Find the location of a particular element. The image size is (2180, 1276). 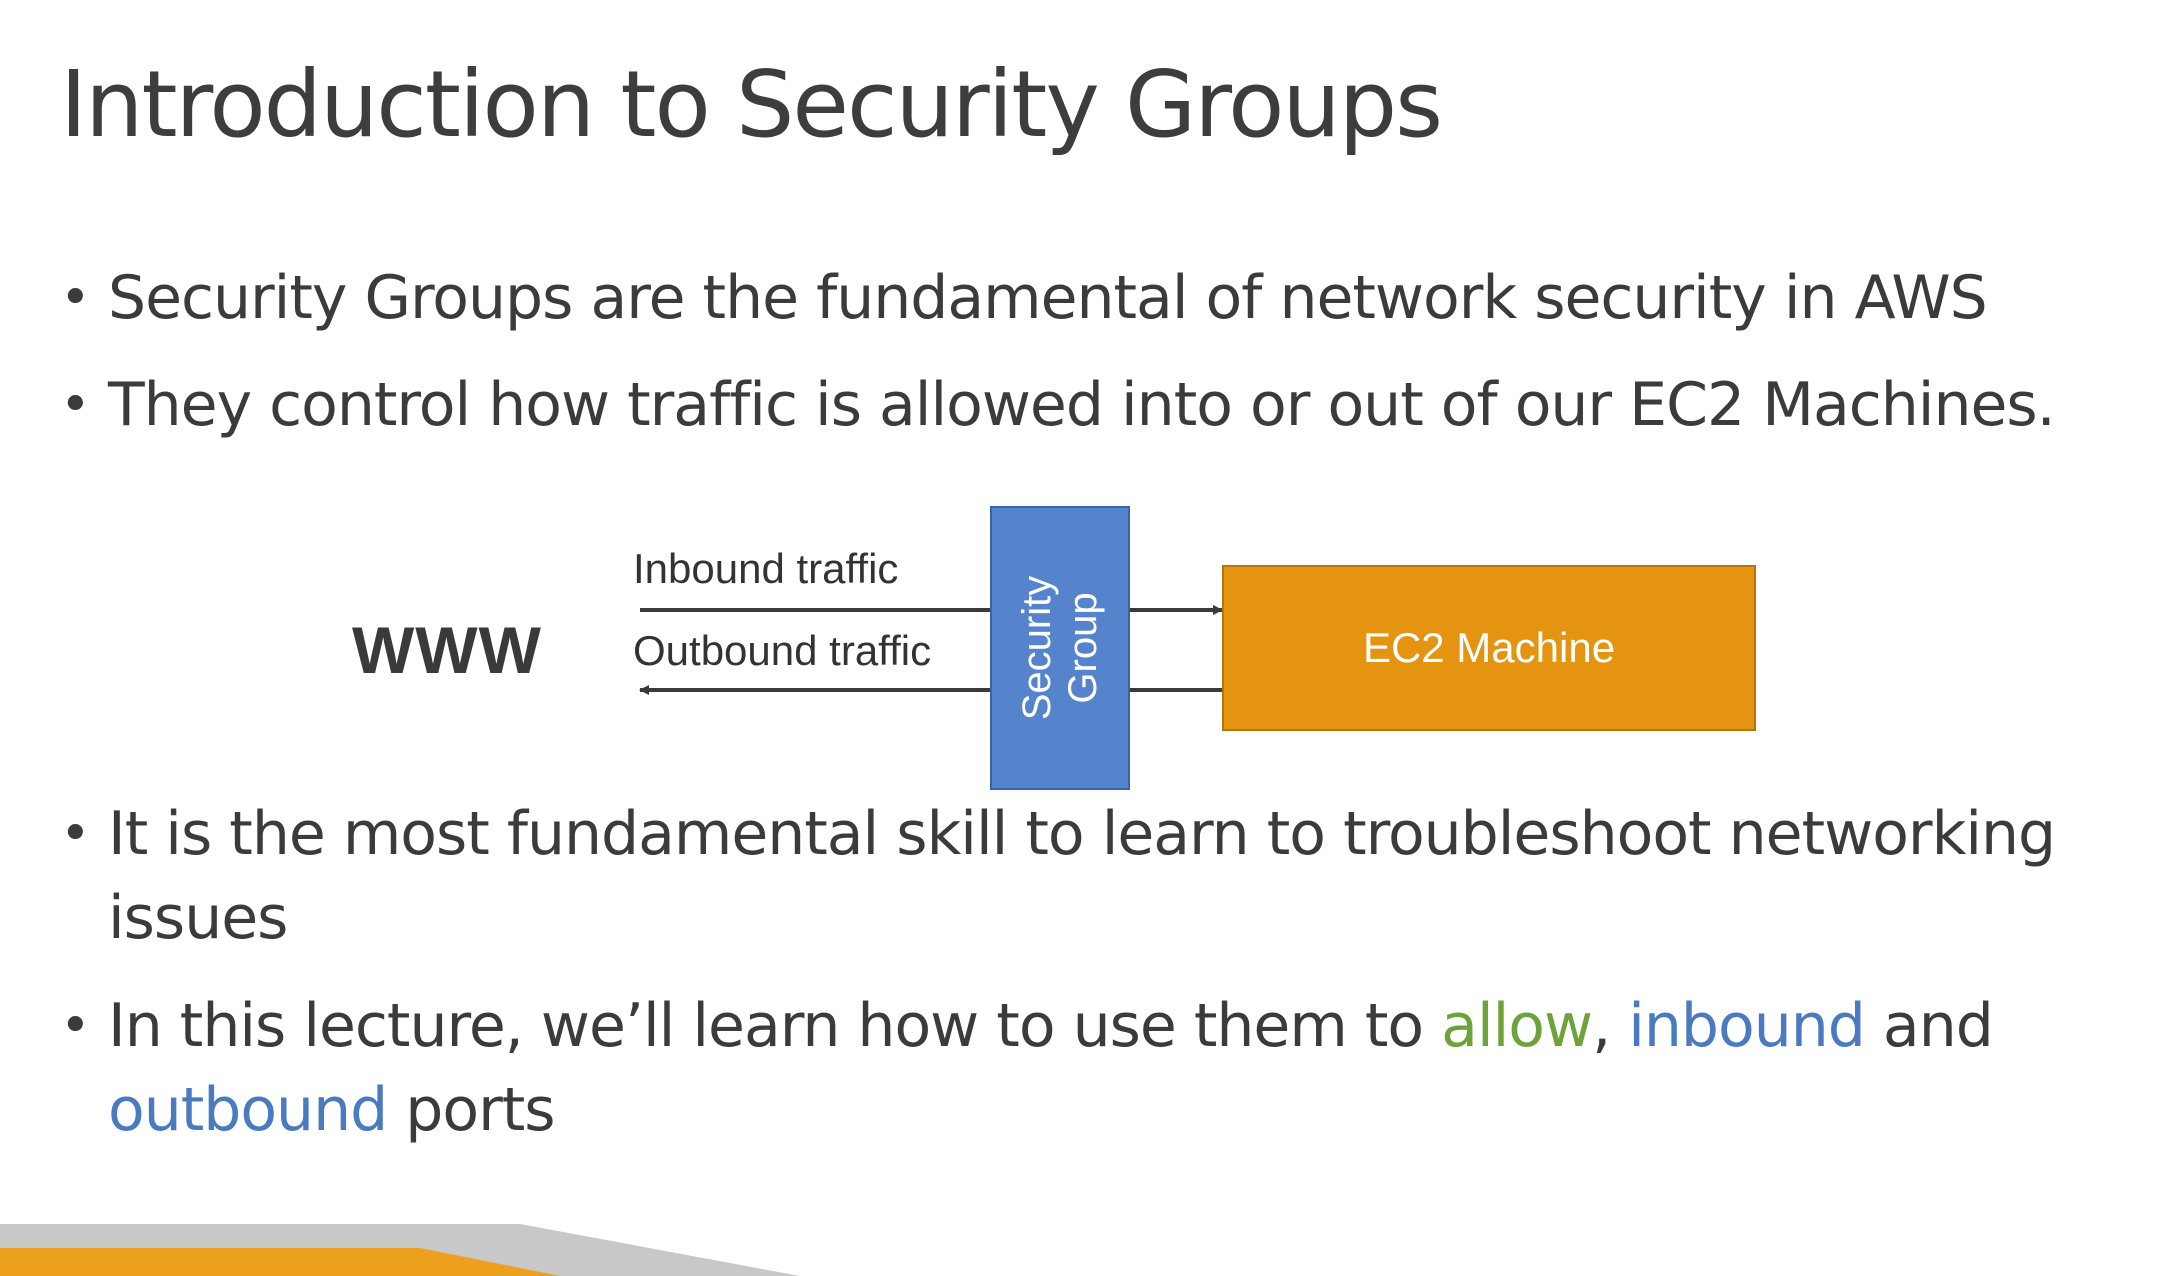

www-label: WWW is located at coordinates (447, 650).